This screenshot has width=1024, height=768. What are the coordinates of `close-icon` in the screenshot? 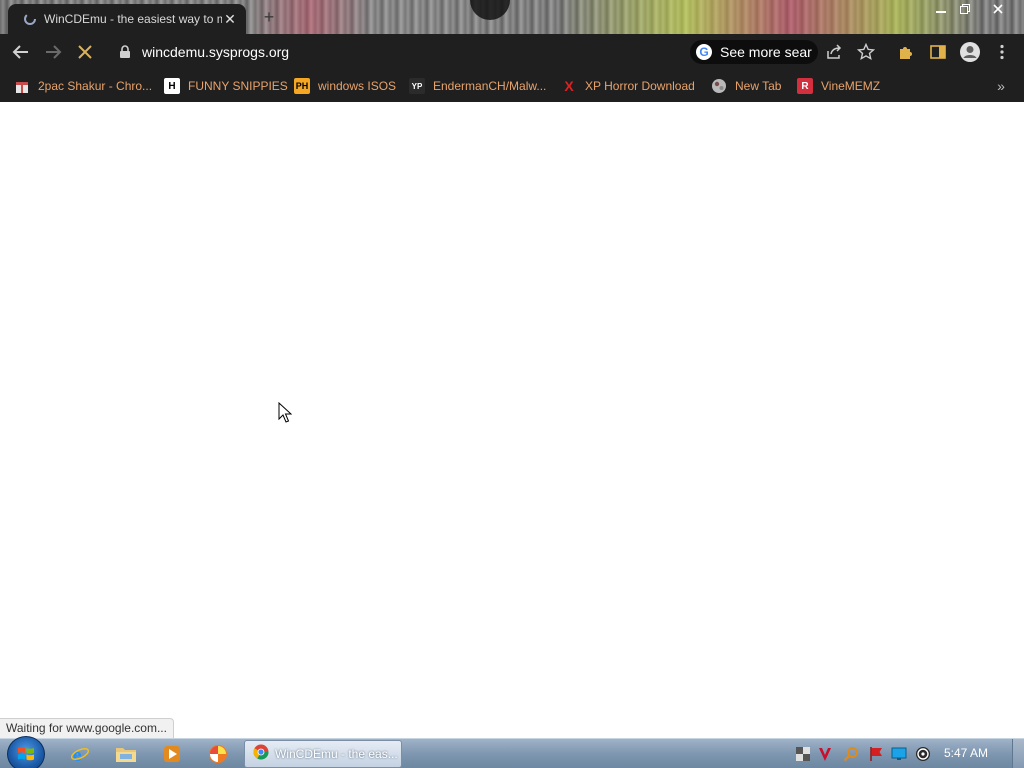 It's located at (998, 9).